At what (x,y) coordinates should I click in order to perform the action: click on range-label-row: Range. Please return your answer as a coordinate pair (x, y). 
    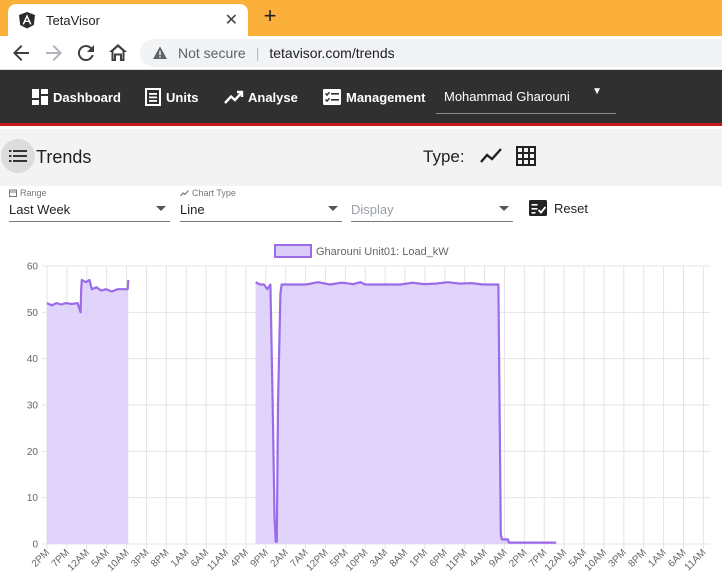
    Looking at the image, I should click on (28, 193).